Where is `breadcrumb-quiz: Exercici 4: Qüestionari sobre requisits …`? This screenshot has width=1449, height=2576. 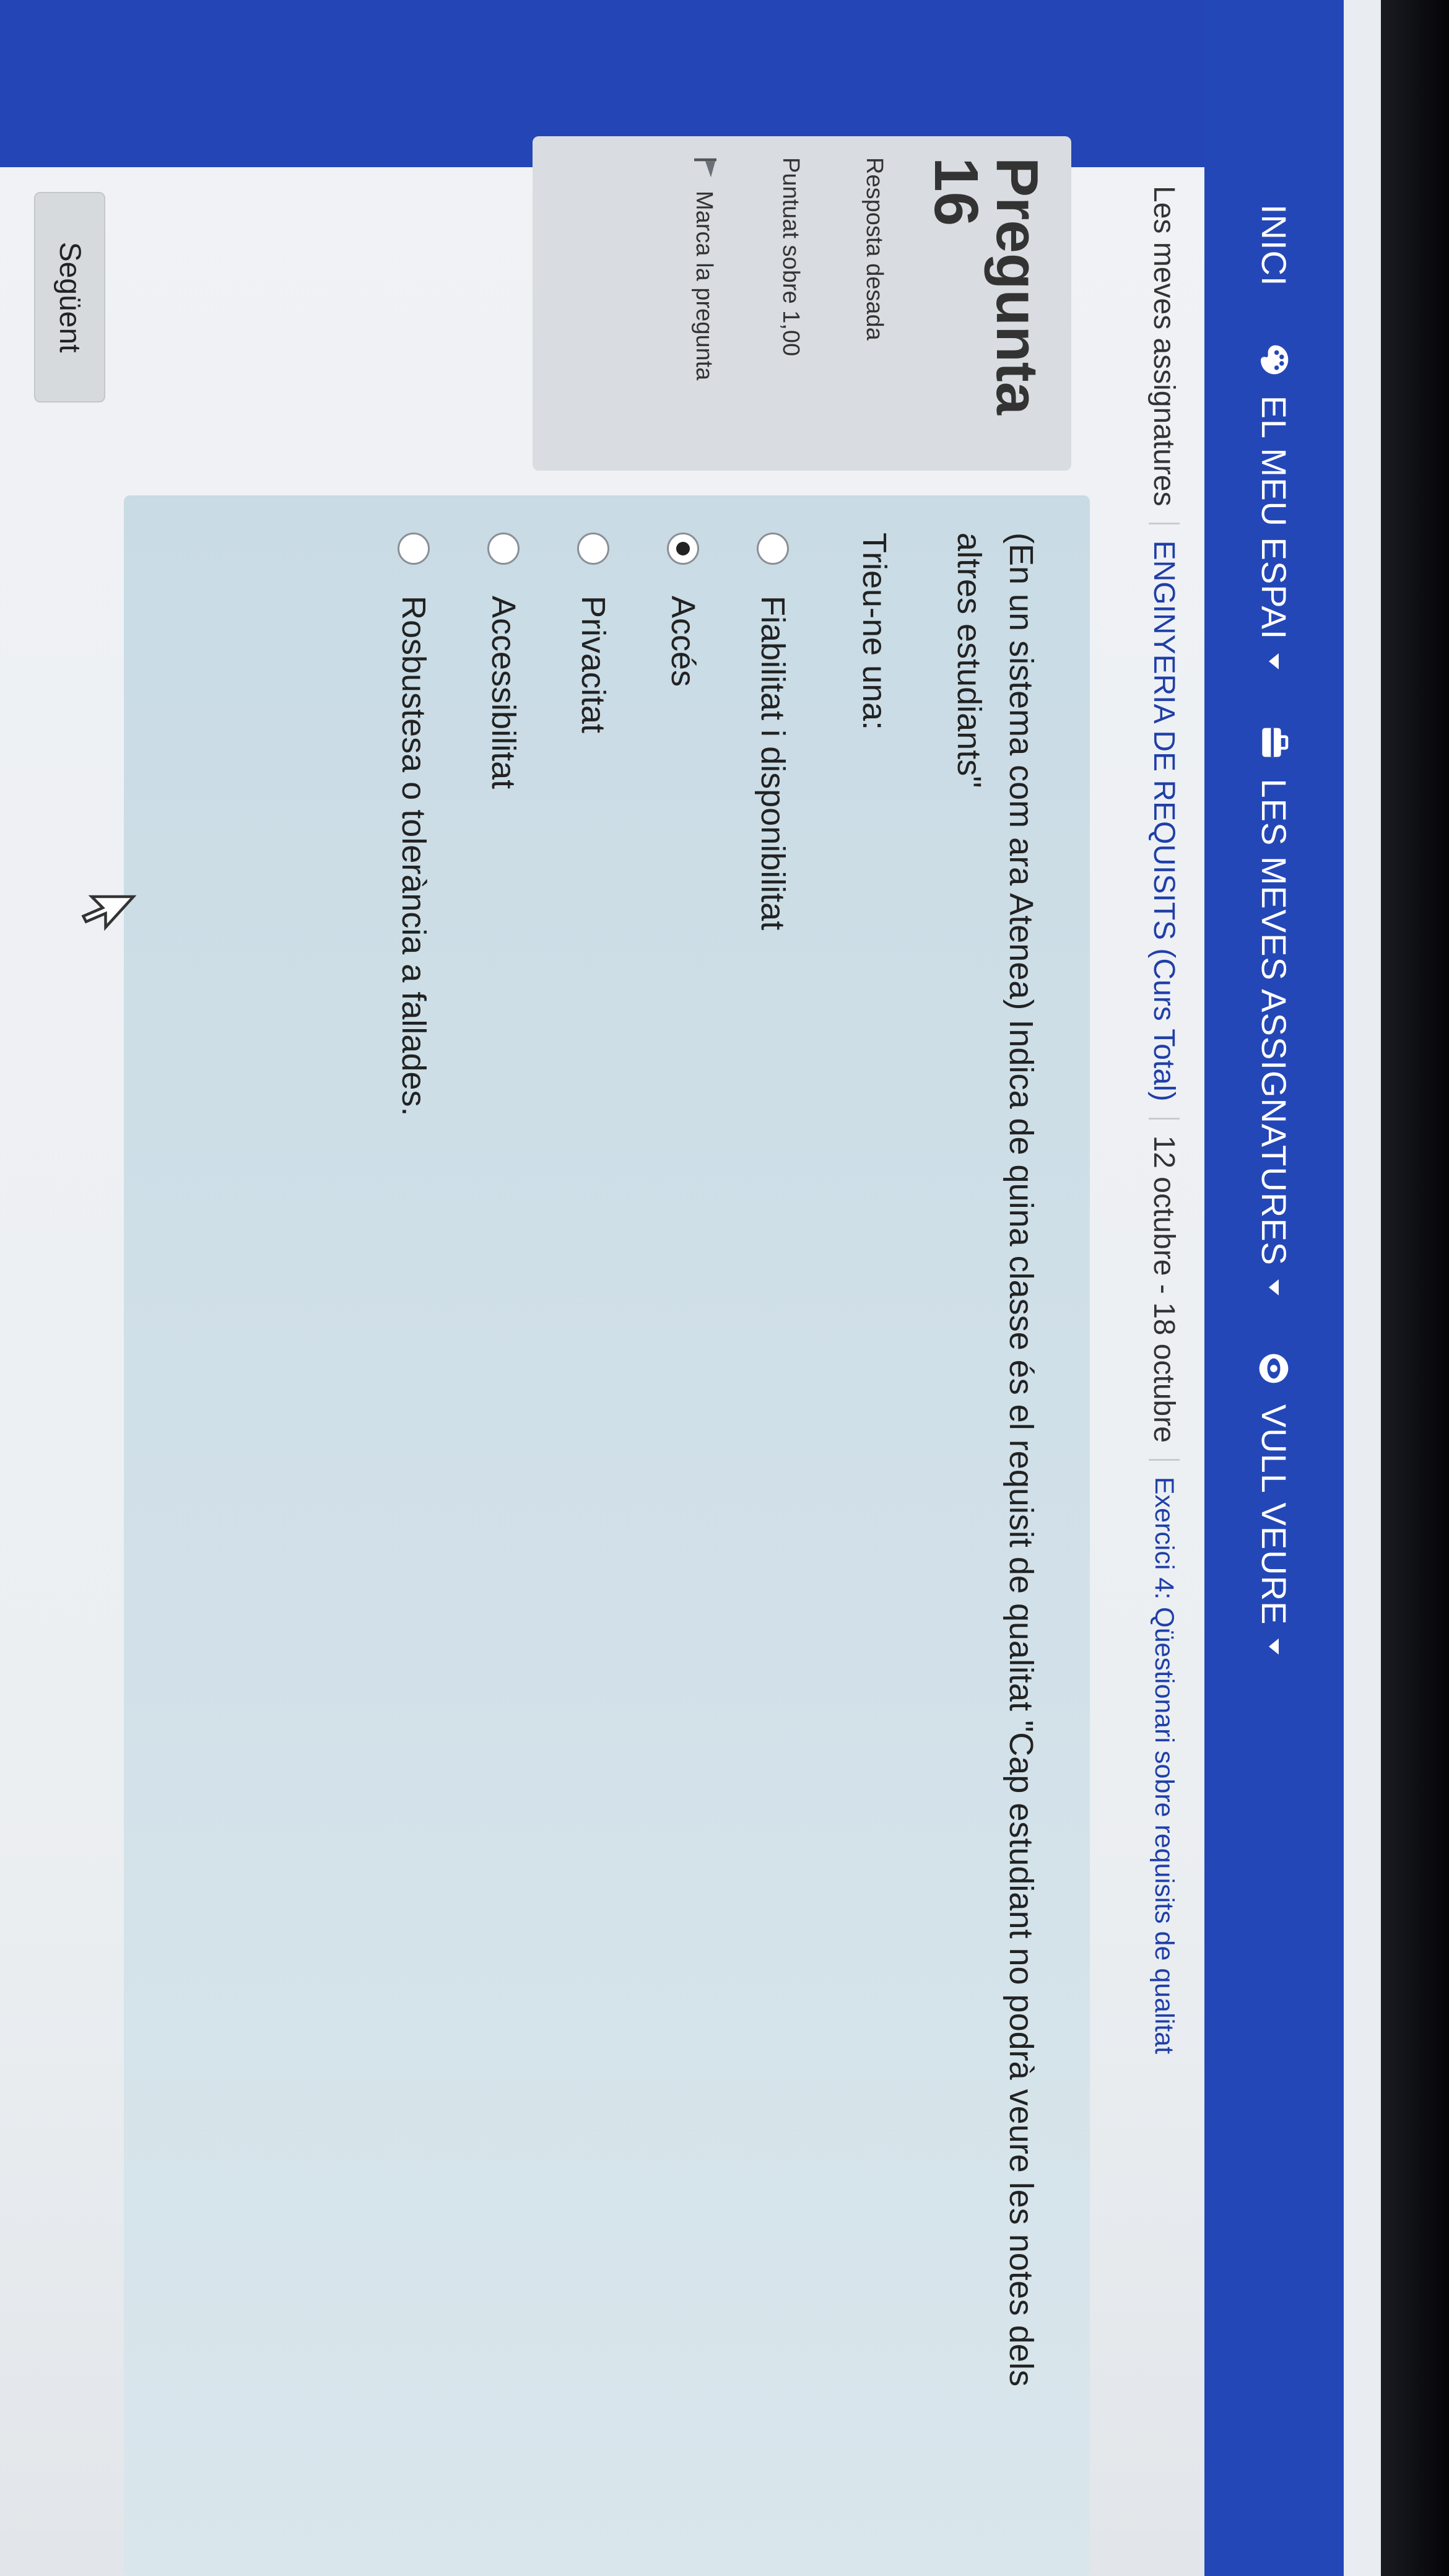 breadcrumb-quiz: Exercici 4: Qüestionari sobre requisits … is located at coordinates (1164, 1765).